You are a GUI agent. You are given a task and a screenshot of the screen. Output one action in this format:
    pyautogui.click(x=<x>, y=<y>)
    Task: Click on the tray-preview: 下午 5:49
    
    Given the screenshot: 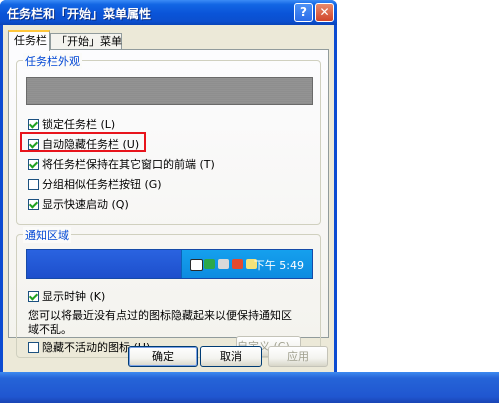 What is the action you would take?
    pyautogui.click(x=169, y=264)
    